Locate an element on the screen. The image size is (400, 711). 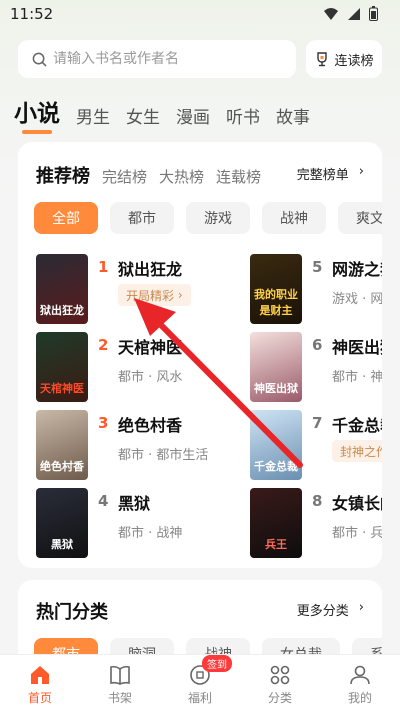
book-cover: 狱出狂龙 is located at coordinates (62, 289).